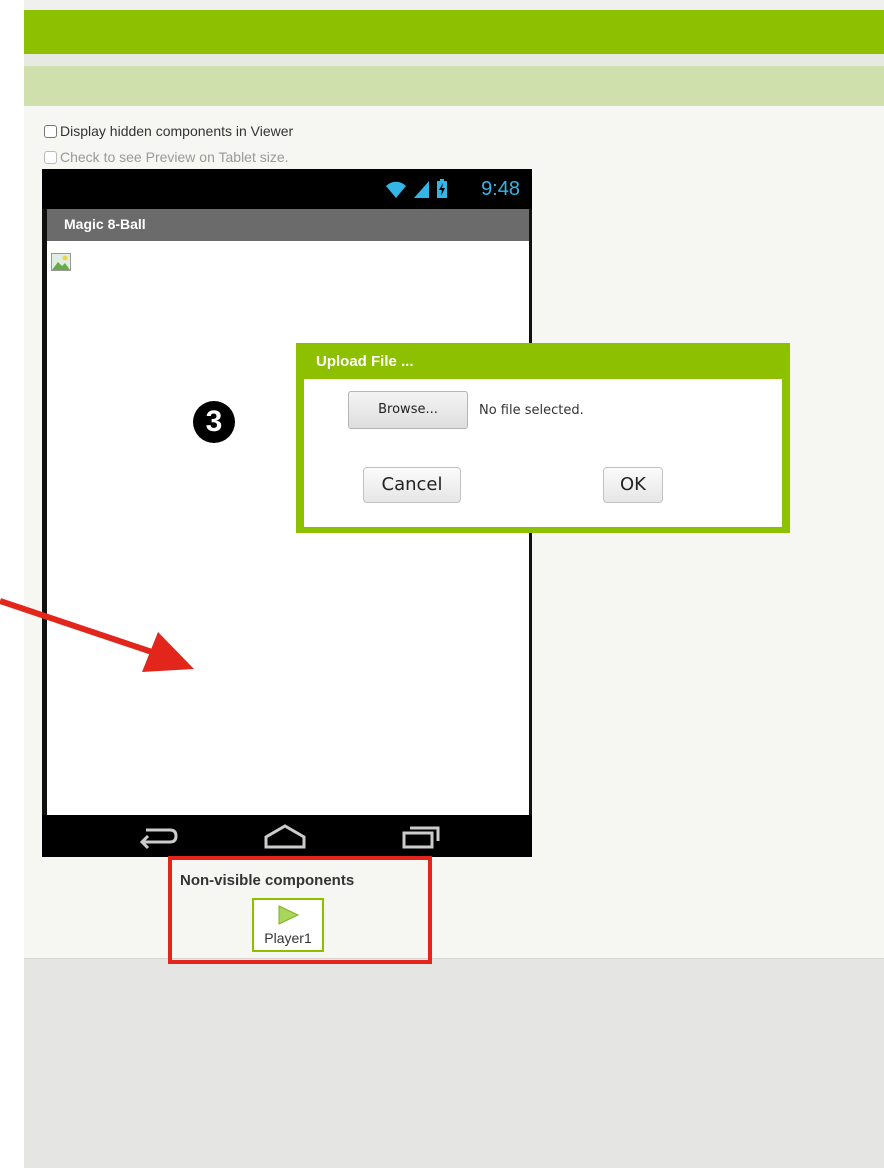  Describe the element at coordinates (214, 422) in the screenshot. I see `step-number-badge: 3` at that location.